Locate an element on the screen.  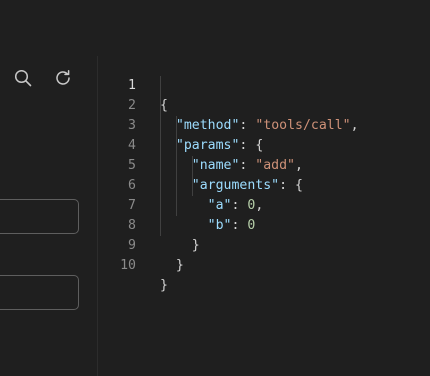
code-line-7: 7 "b": 0 is located at coordinates (264, 204).